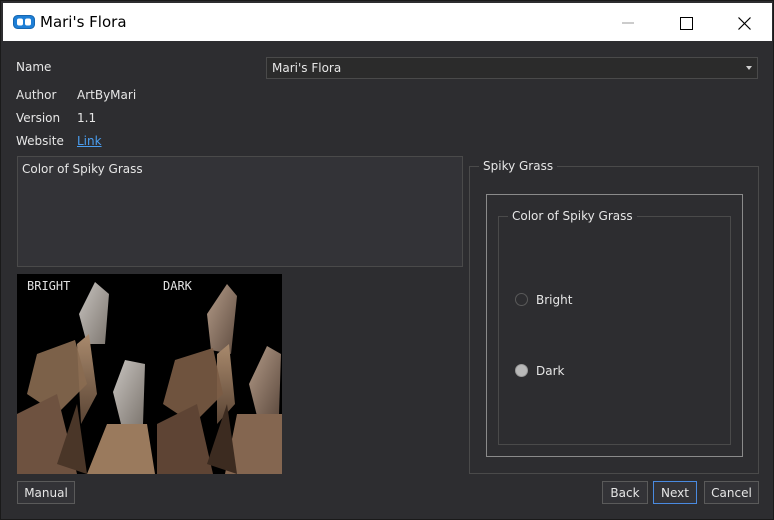 The height and width of the screenshot is (520, 774). Describe the element at coordinates (731, 492) in the screenshot. I see `cancel-button: Cancel` at that location.